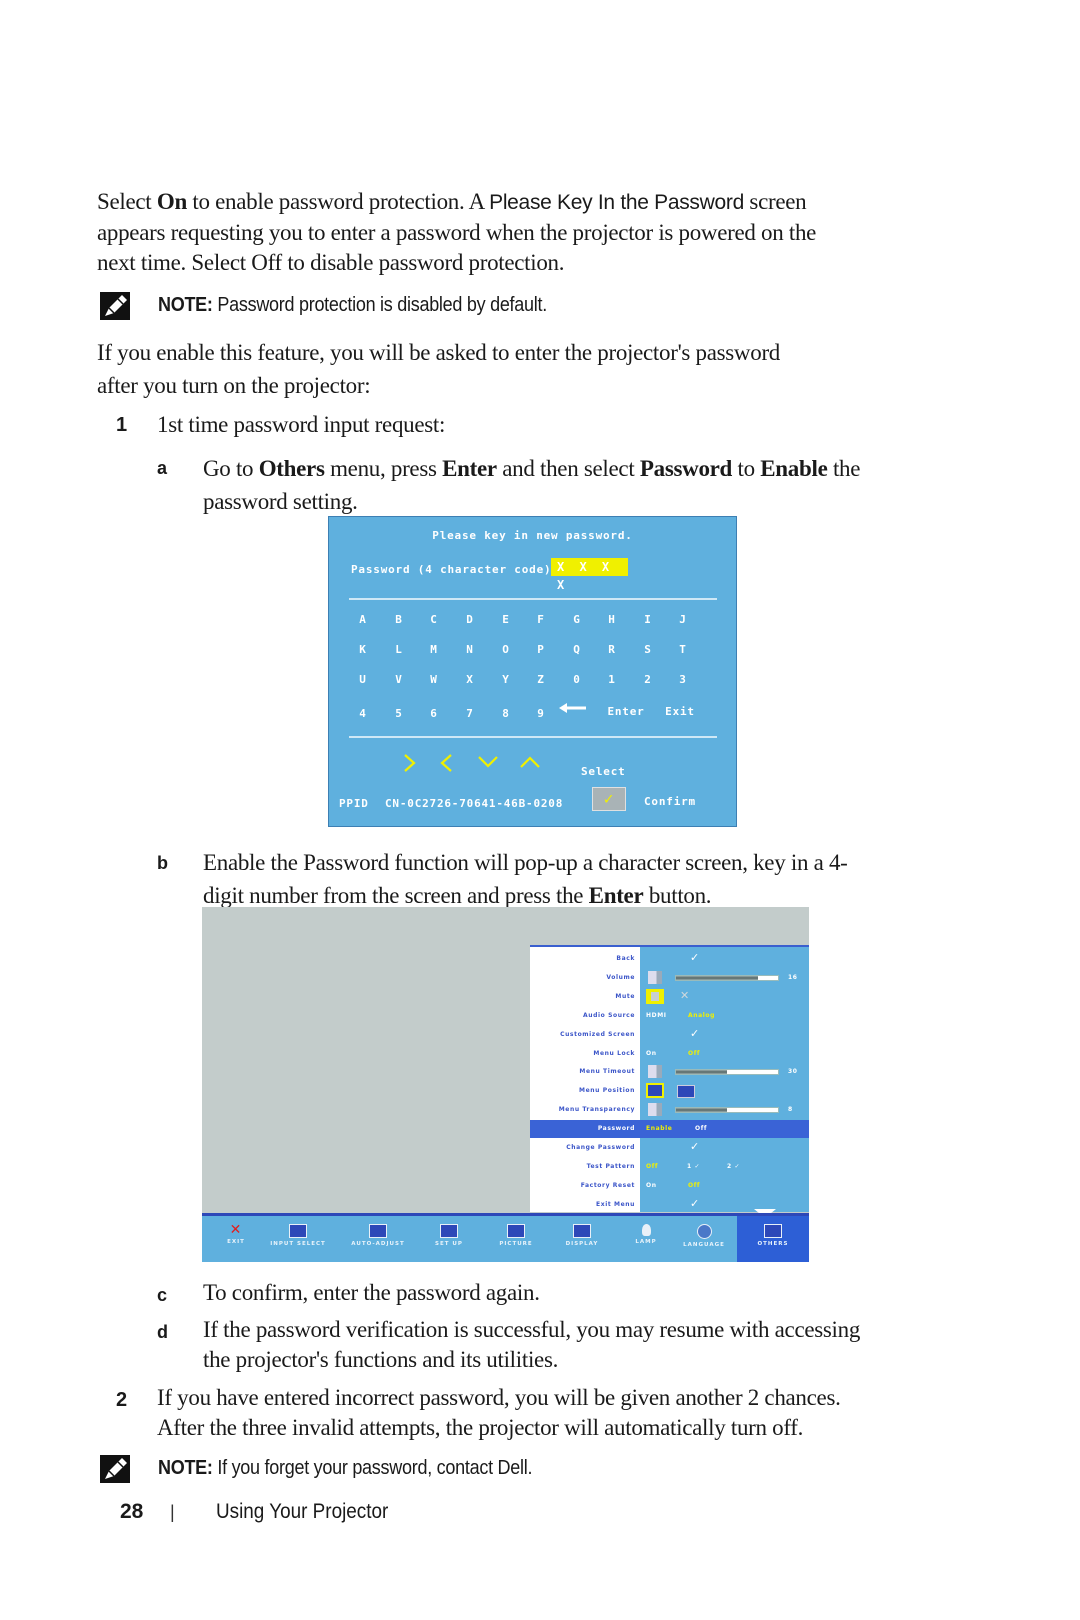 The width and height of the screenshot is (1080, 1620). What do you see at coordinates (572, 708) in the screenshot?
I see `left-arrow-icon` at bounding box center [572, 708].